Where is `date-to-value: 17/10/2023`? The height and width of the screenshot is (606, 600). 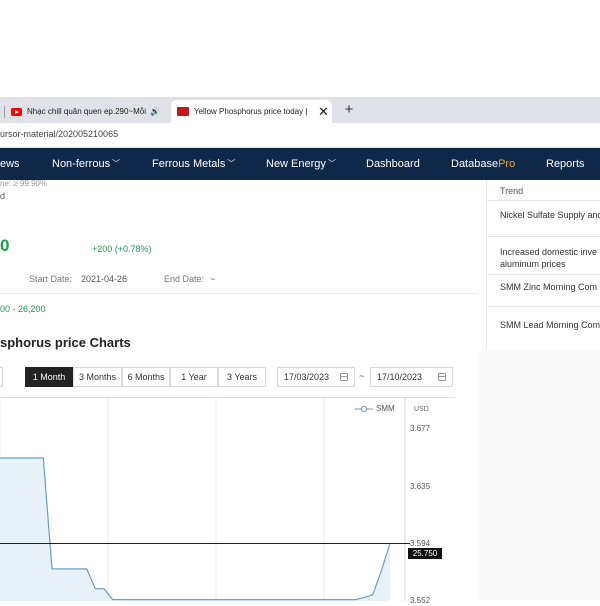
date-to-value: 17/10/2023 is located at coordinates (400, 377).